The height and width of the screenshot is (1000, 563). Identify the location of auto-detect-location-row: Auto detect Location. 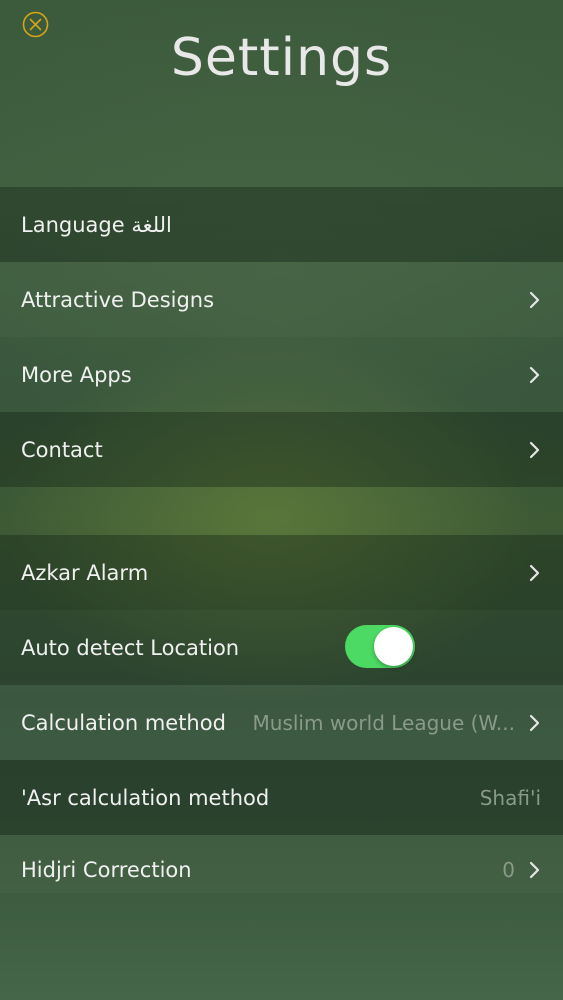
(281, 647).